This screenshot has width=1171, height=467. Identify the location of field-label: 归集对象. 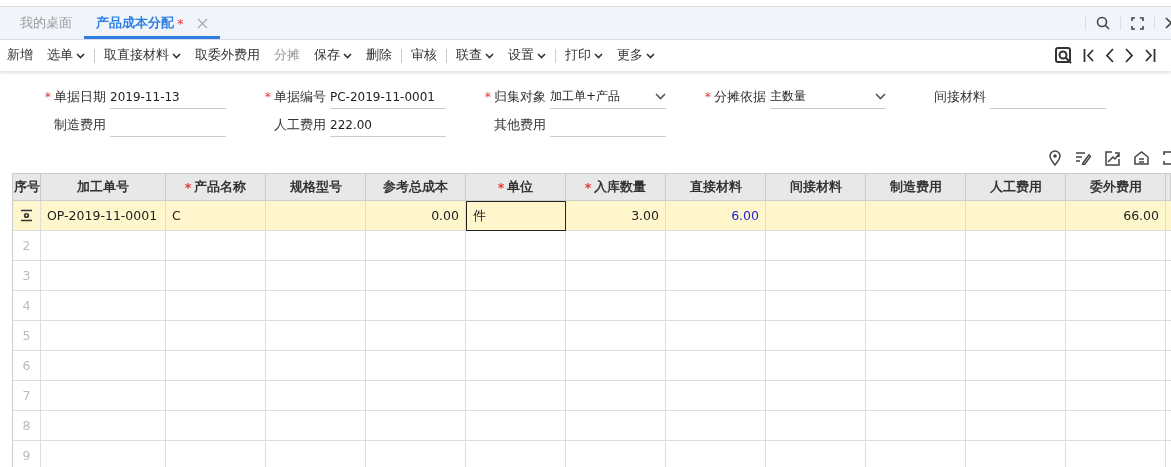
(520, 96).